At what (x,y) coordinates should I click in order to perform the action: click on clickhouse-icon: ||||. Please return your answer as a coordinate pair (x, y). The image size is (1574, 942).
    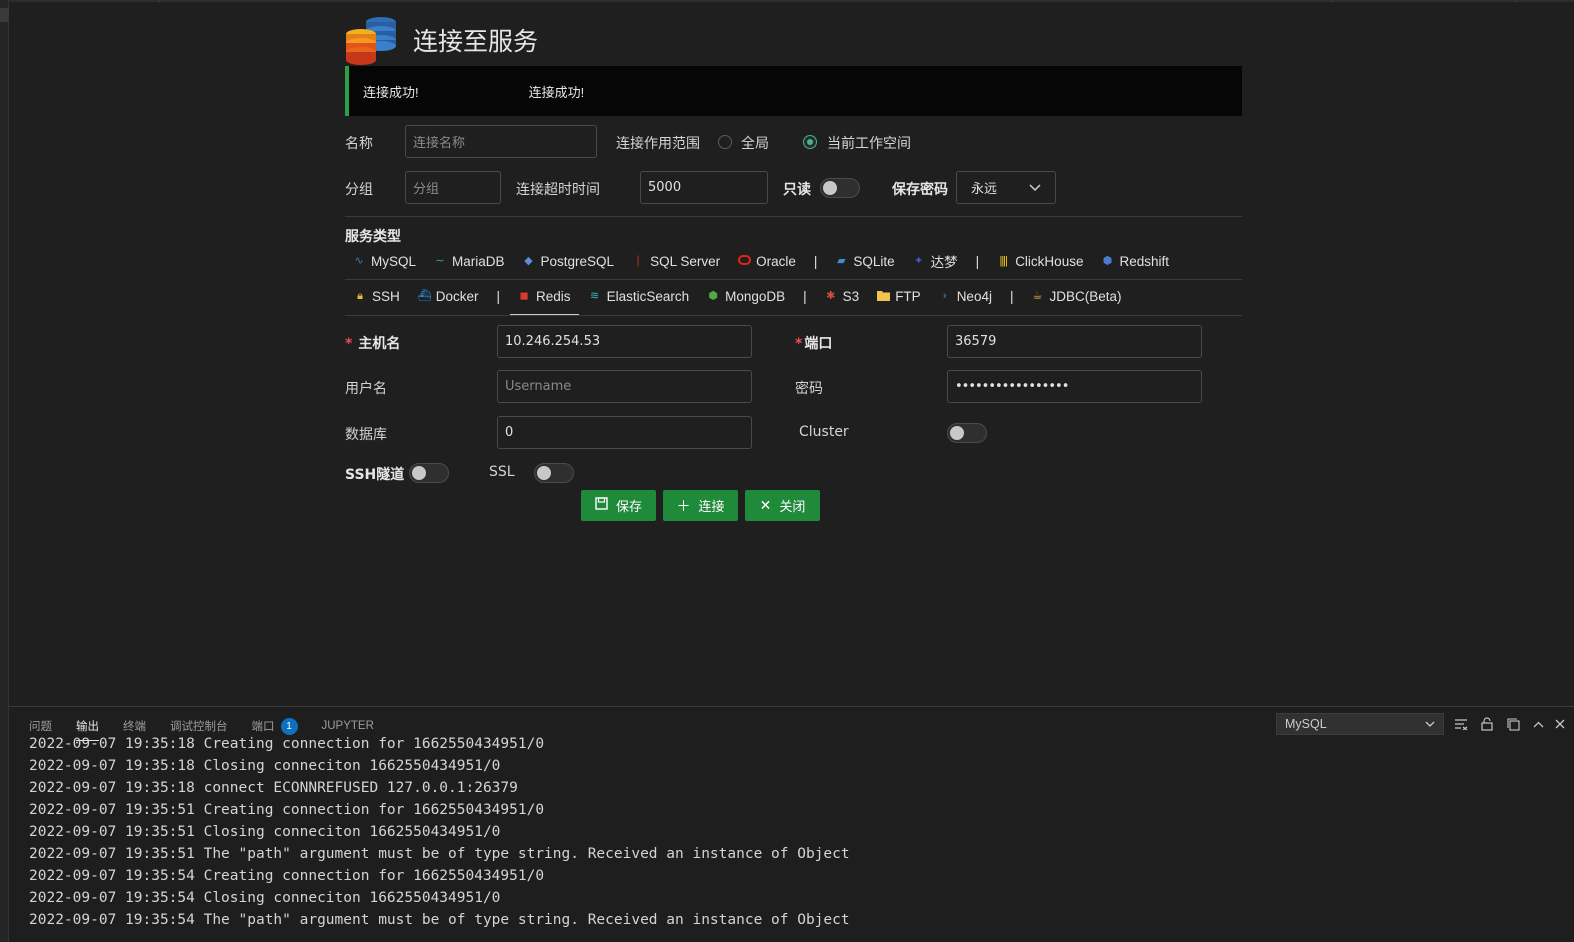
    Looking at the image, I should click on (1003, 261).